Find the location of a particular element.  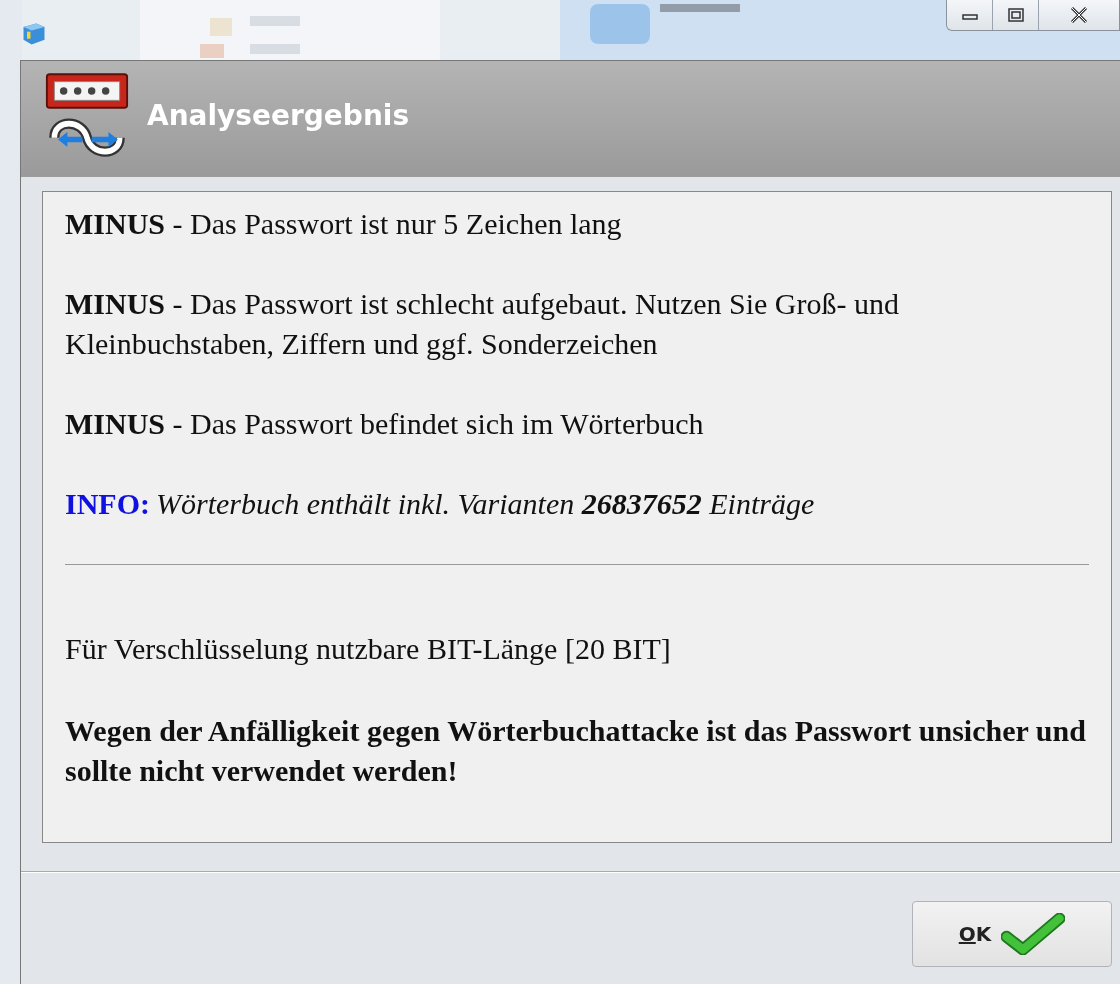

verdict-text: Wegen der Anfälligkeit gegen Wörterbuchattacke ist das Passwort unsicher und sollte nicht verwendet werden! is located at coordinates (576, 751).